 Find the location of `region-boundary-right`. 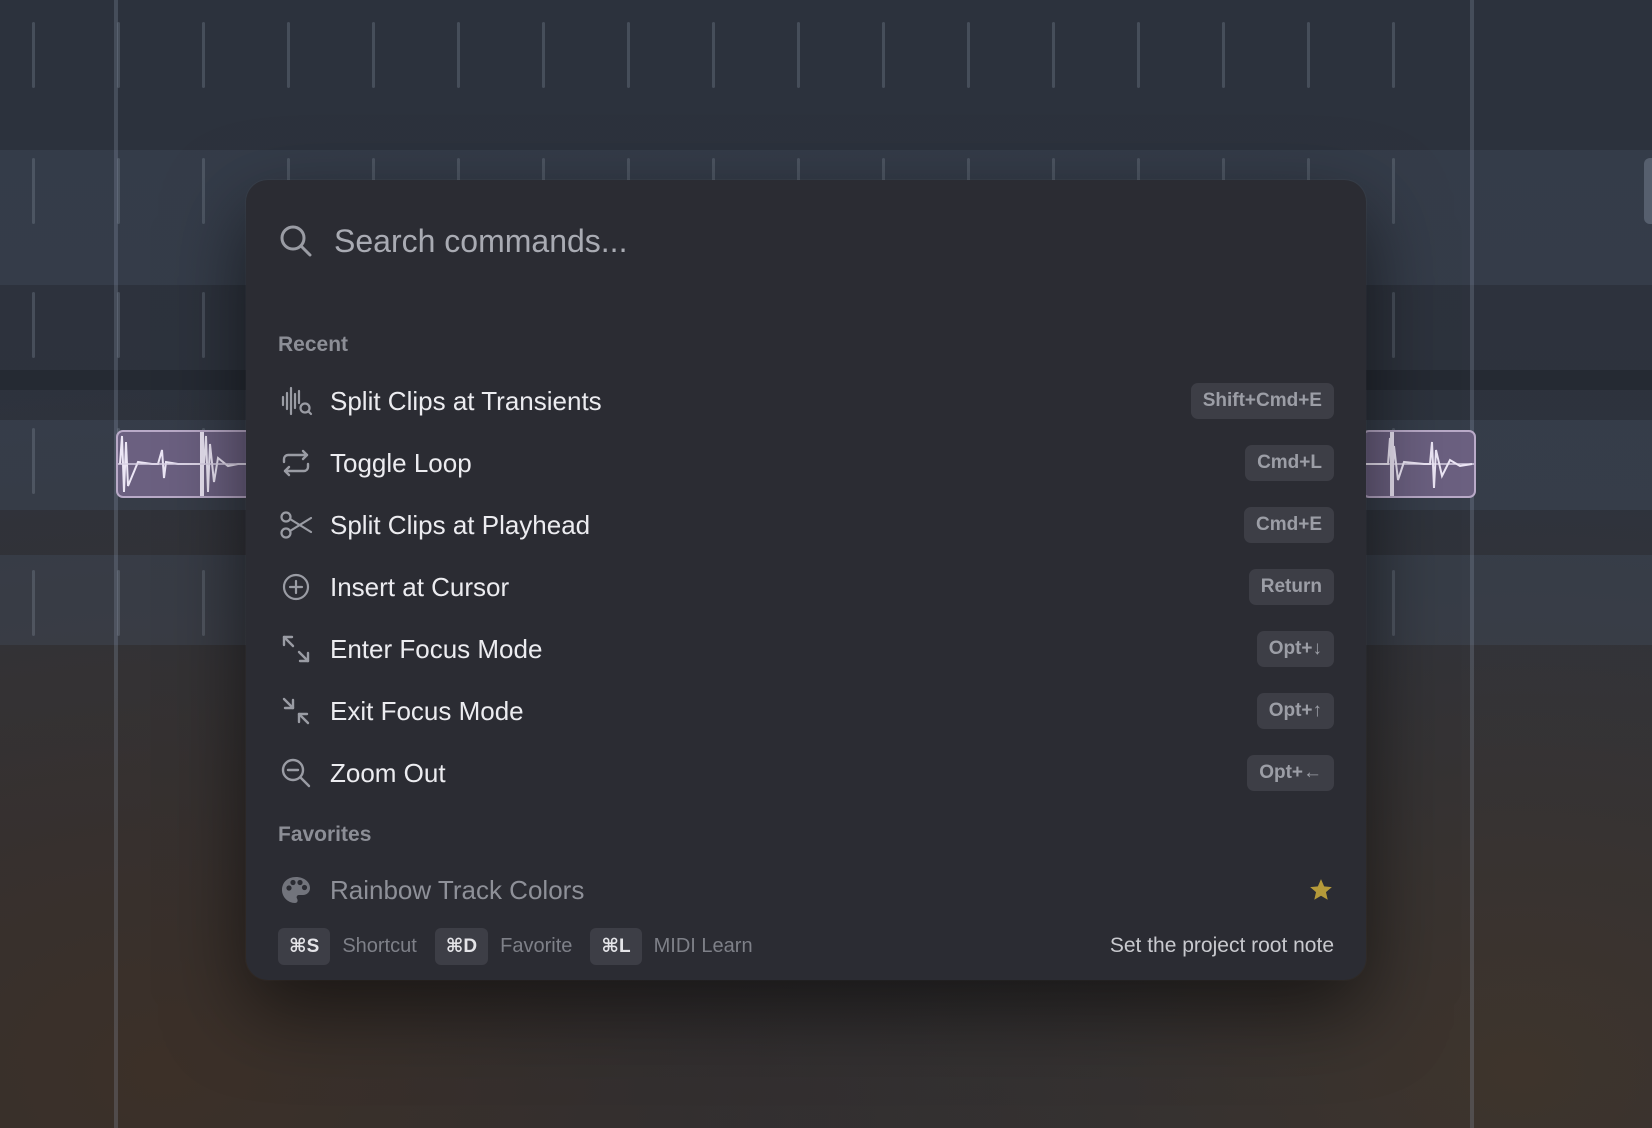

region-boundary-right is located at coordinates (1472, 564).